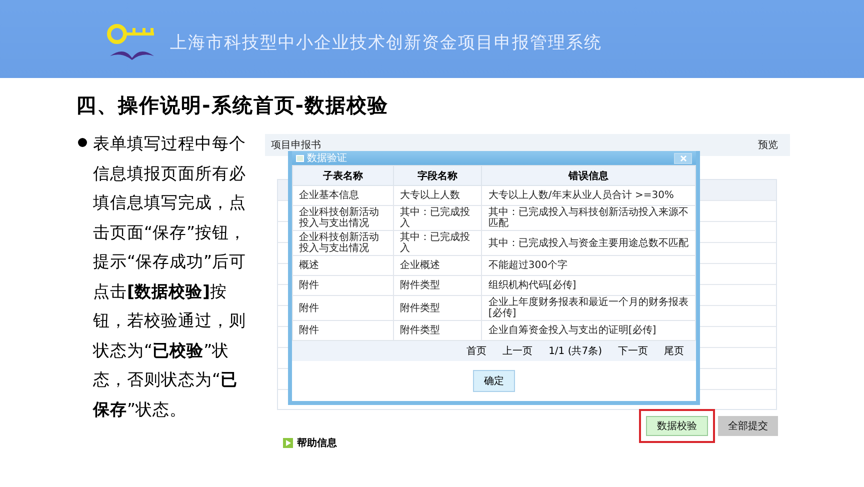 The height and width of the screenshot is (487, 864). I want to click on table-cell: 大专以上人数/年末从业人员合计 >=30%, so click(589, 196).